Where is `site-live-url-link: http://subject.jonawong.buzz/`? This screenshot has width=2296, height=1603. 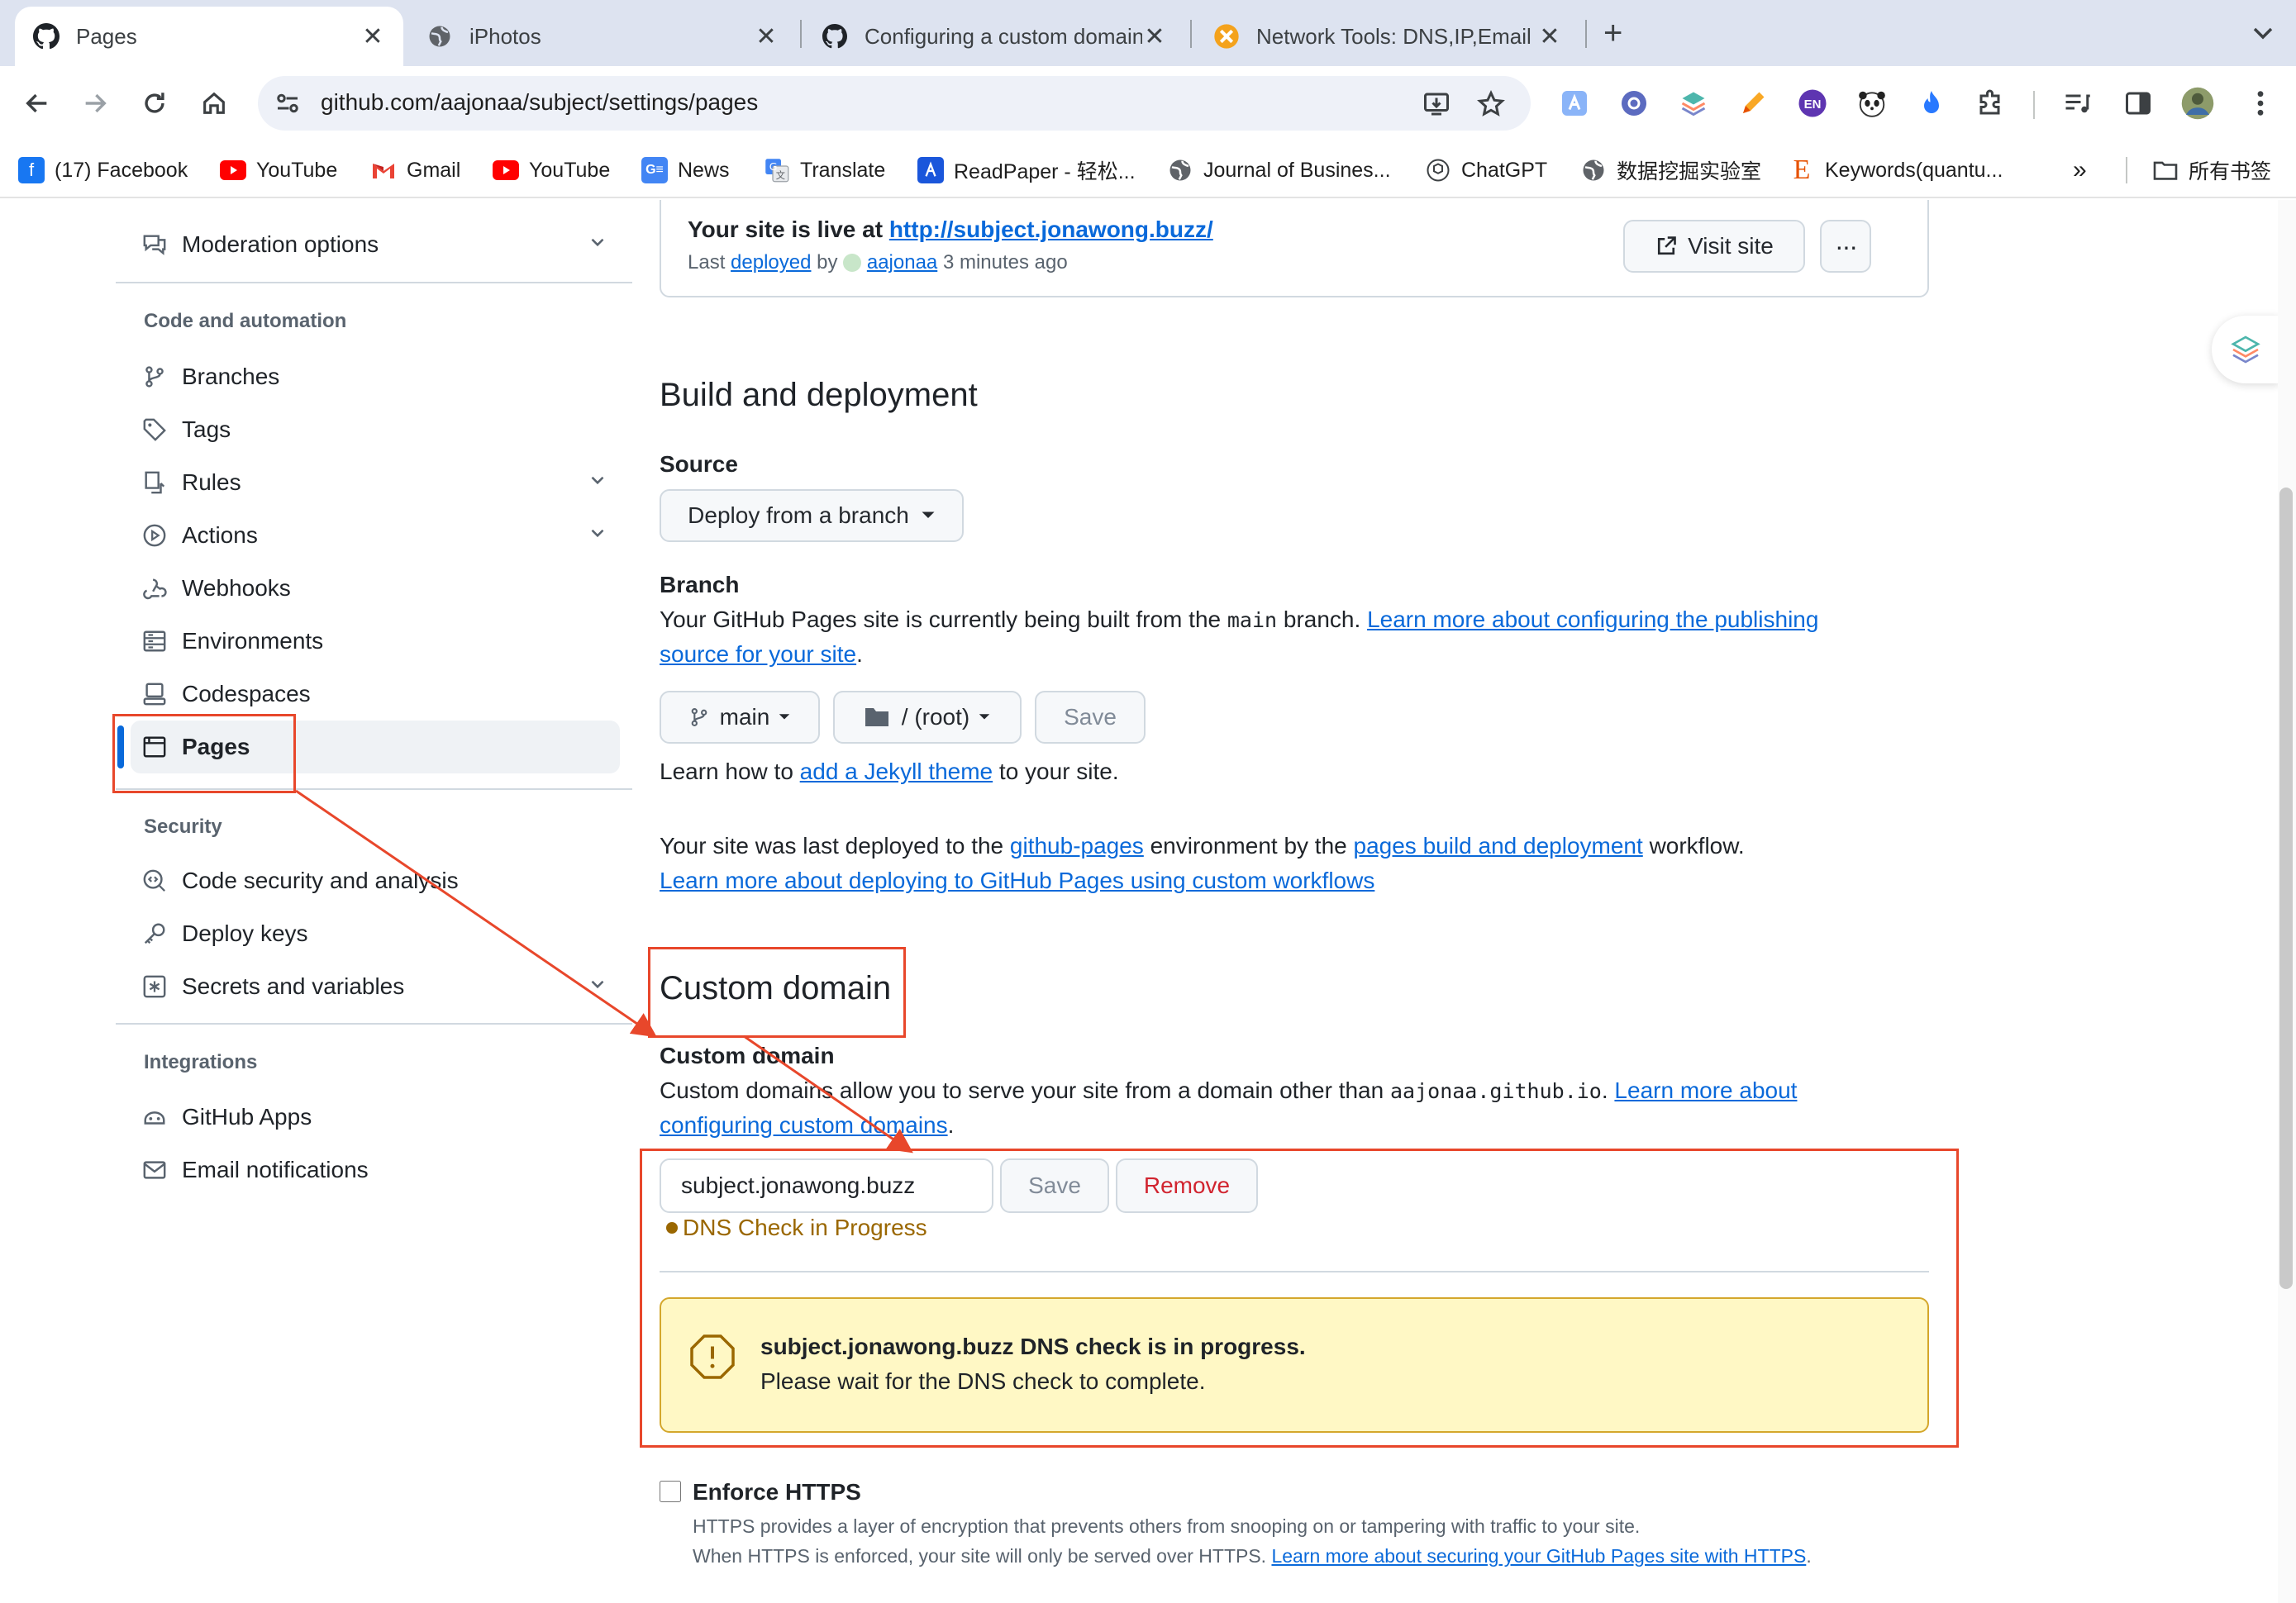 site-live-url-link: http://subject.jonawong.buzz/ is located at coordinates (1051, 229).